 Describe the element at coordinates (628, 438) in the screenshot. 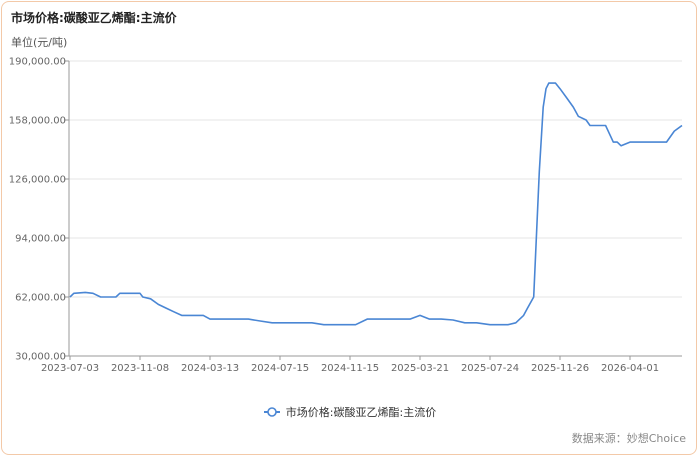

I see `data-source: 数据来源：妙想Choice` at that location.